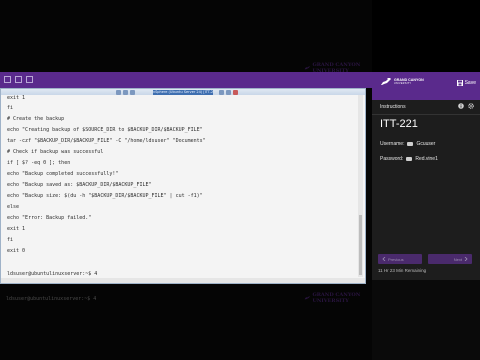  What do you see at coordinates (360, 245) in the screenshot?
I see `scrollbar-thumb` at bounding box center [360, 245].